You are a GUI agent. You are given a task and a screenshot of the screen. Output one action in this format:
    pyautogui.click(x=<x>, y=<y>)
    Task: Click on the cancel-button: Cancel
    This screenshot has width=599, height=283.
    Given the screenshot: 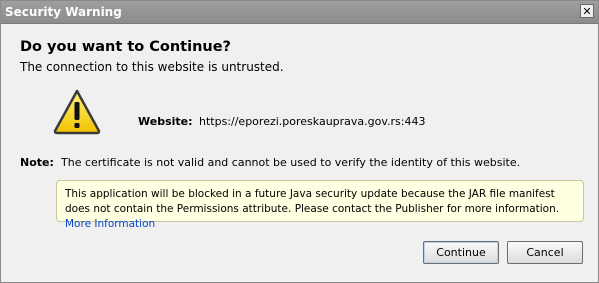 What is the action you would take?
    pyautogui.click(x=545, y=252)
    